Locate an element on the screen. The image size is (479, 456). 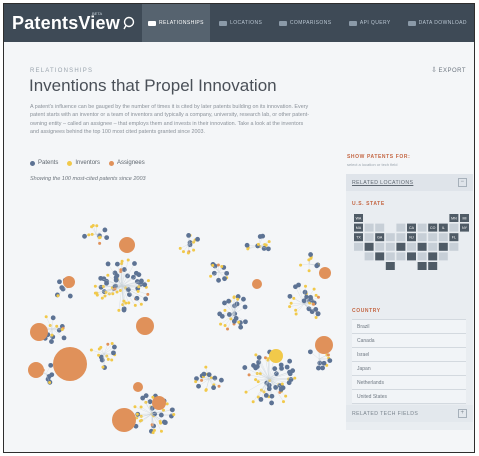
tab-relationships: RELATIONSHIPS is located at coordinates (176, 23).